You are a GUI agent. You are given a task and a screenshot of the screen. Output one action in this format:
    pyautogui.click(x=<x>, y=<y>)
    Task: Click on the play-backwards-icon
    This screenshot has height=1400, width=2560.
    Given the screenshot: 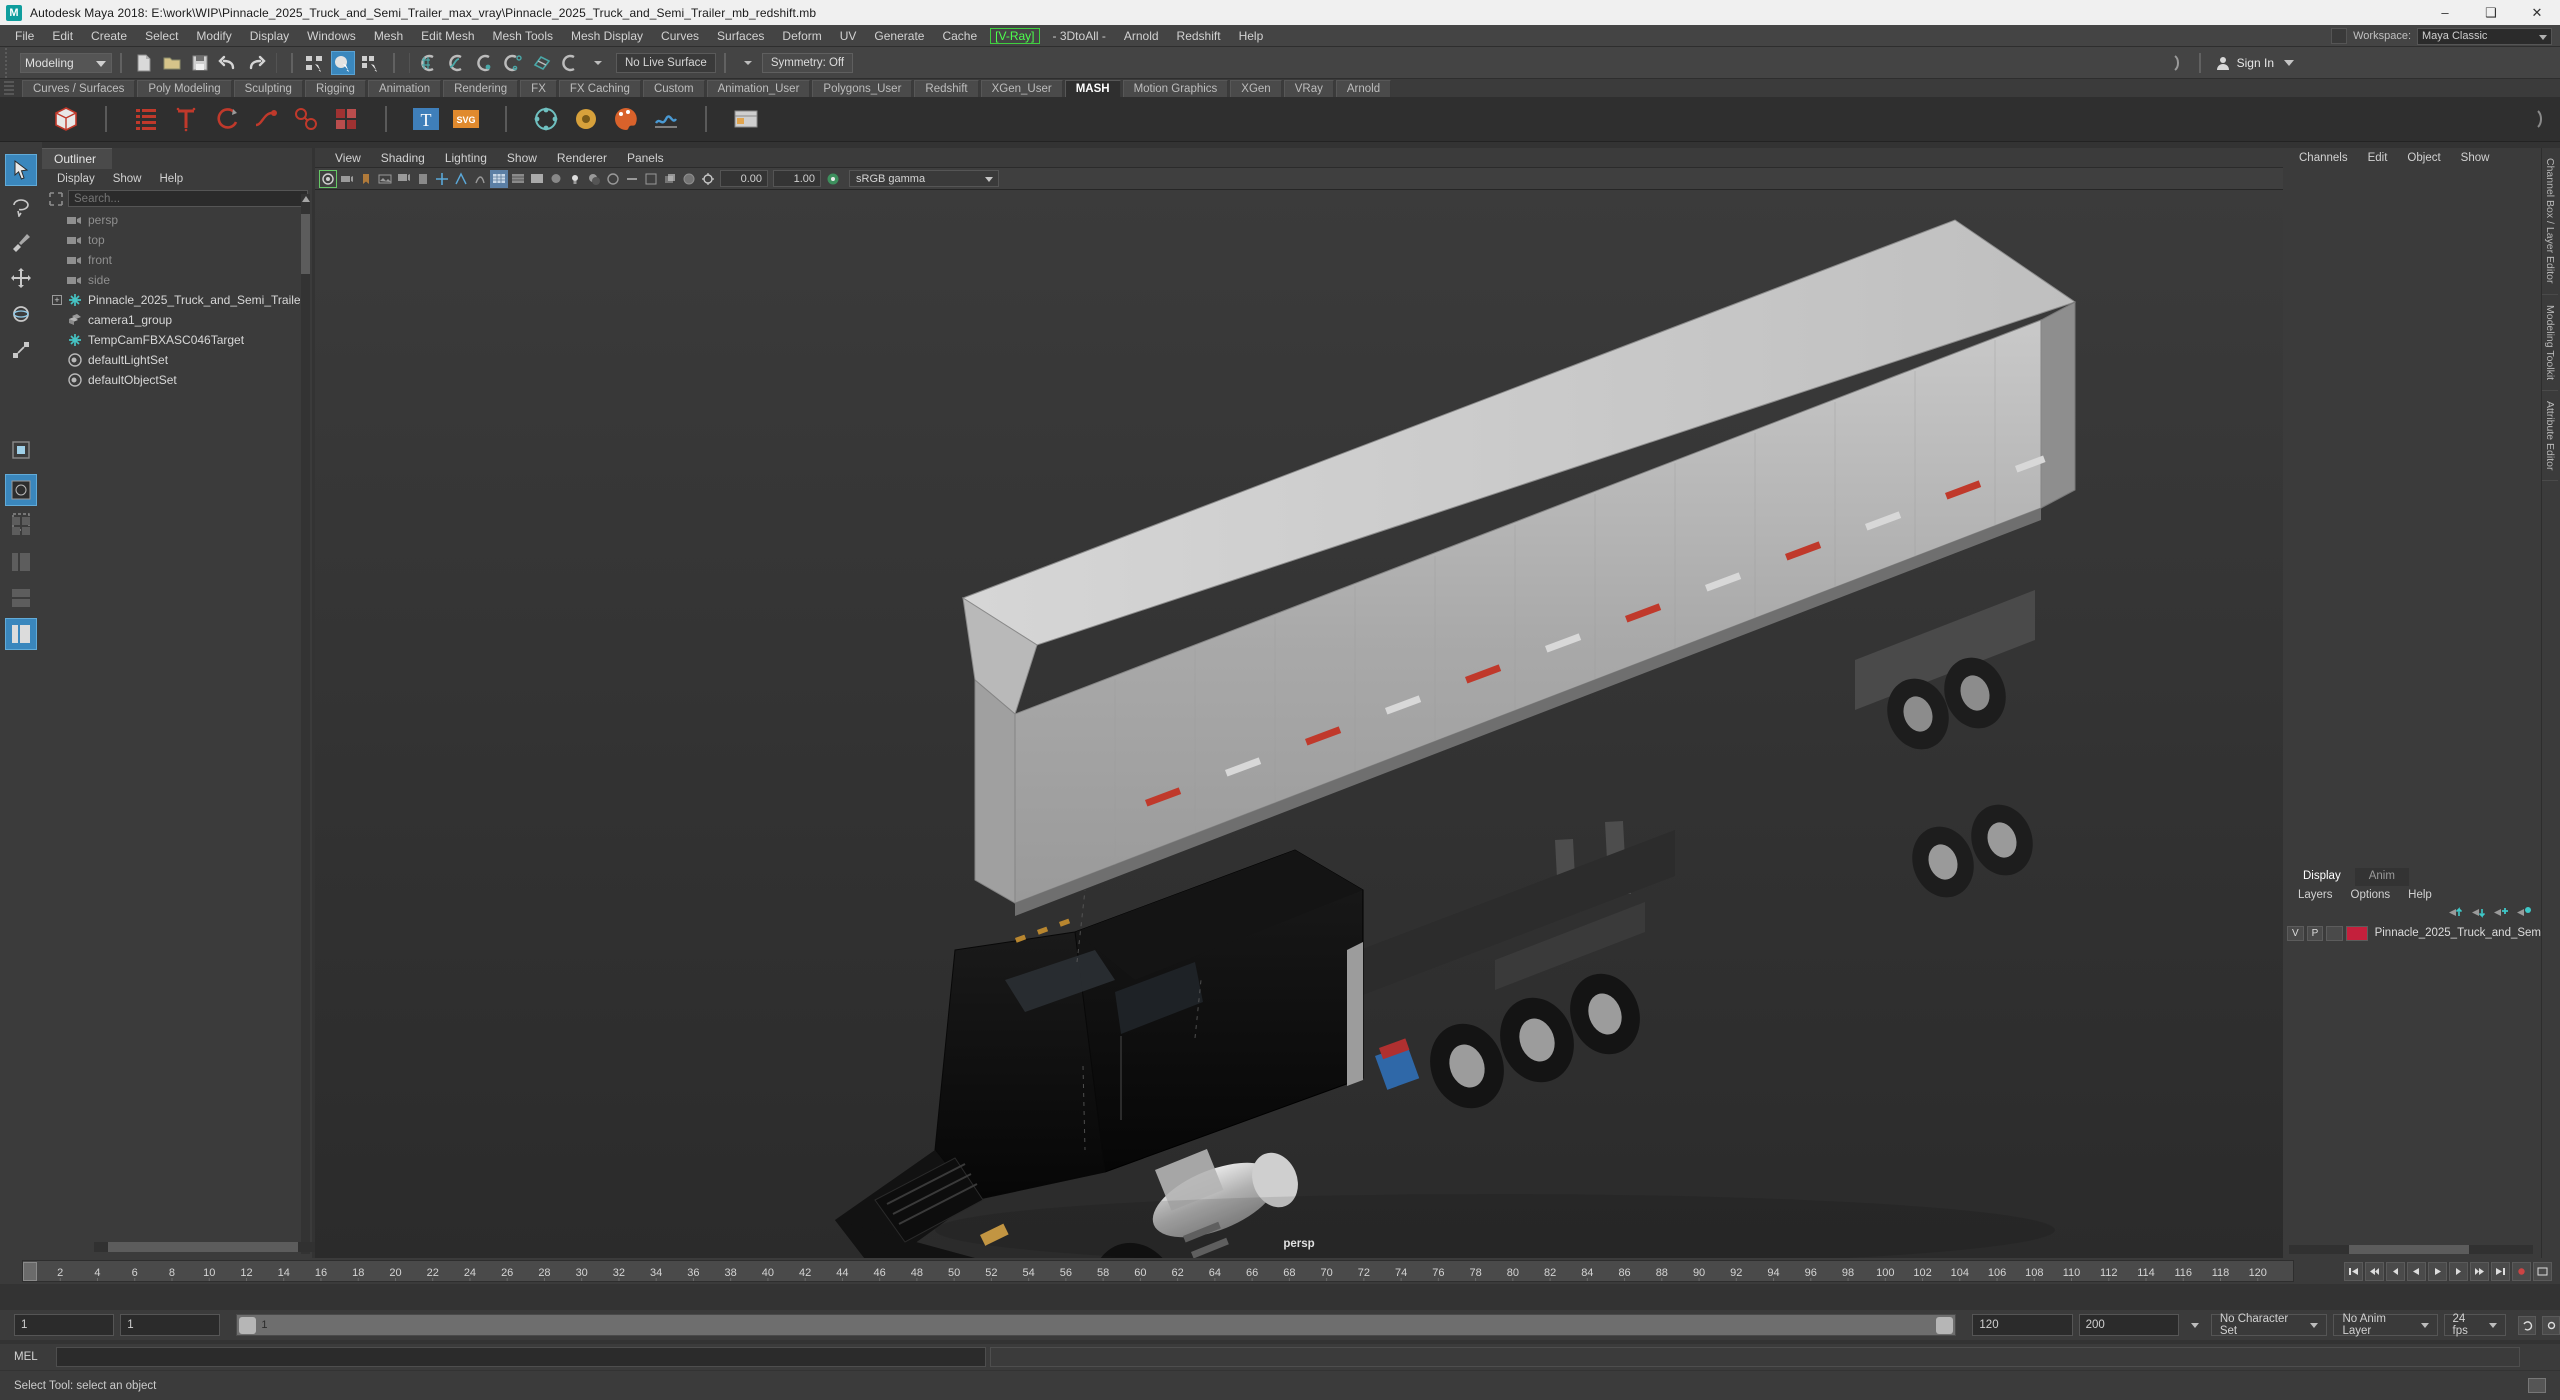 What is the action you would take?
    pyautogui.click(x=2416, y=1271)
    